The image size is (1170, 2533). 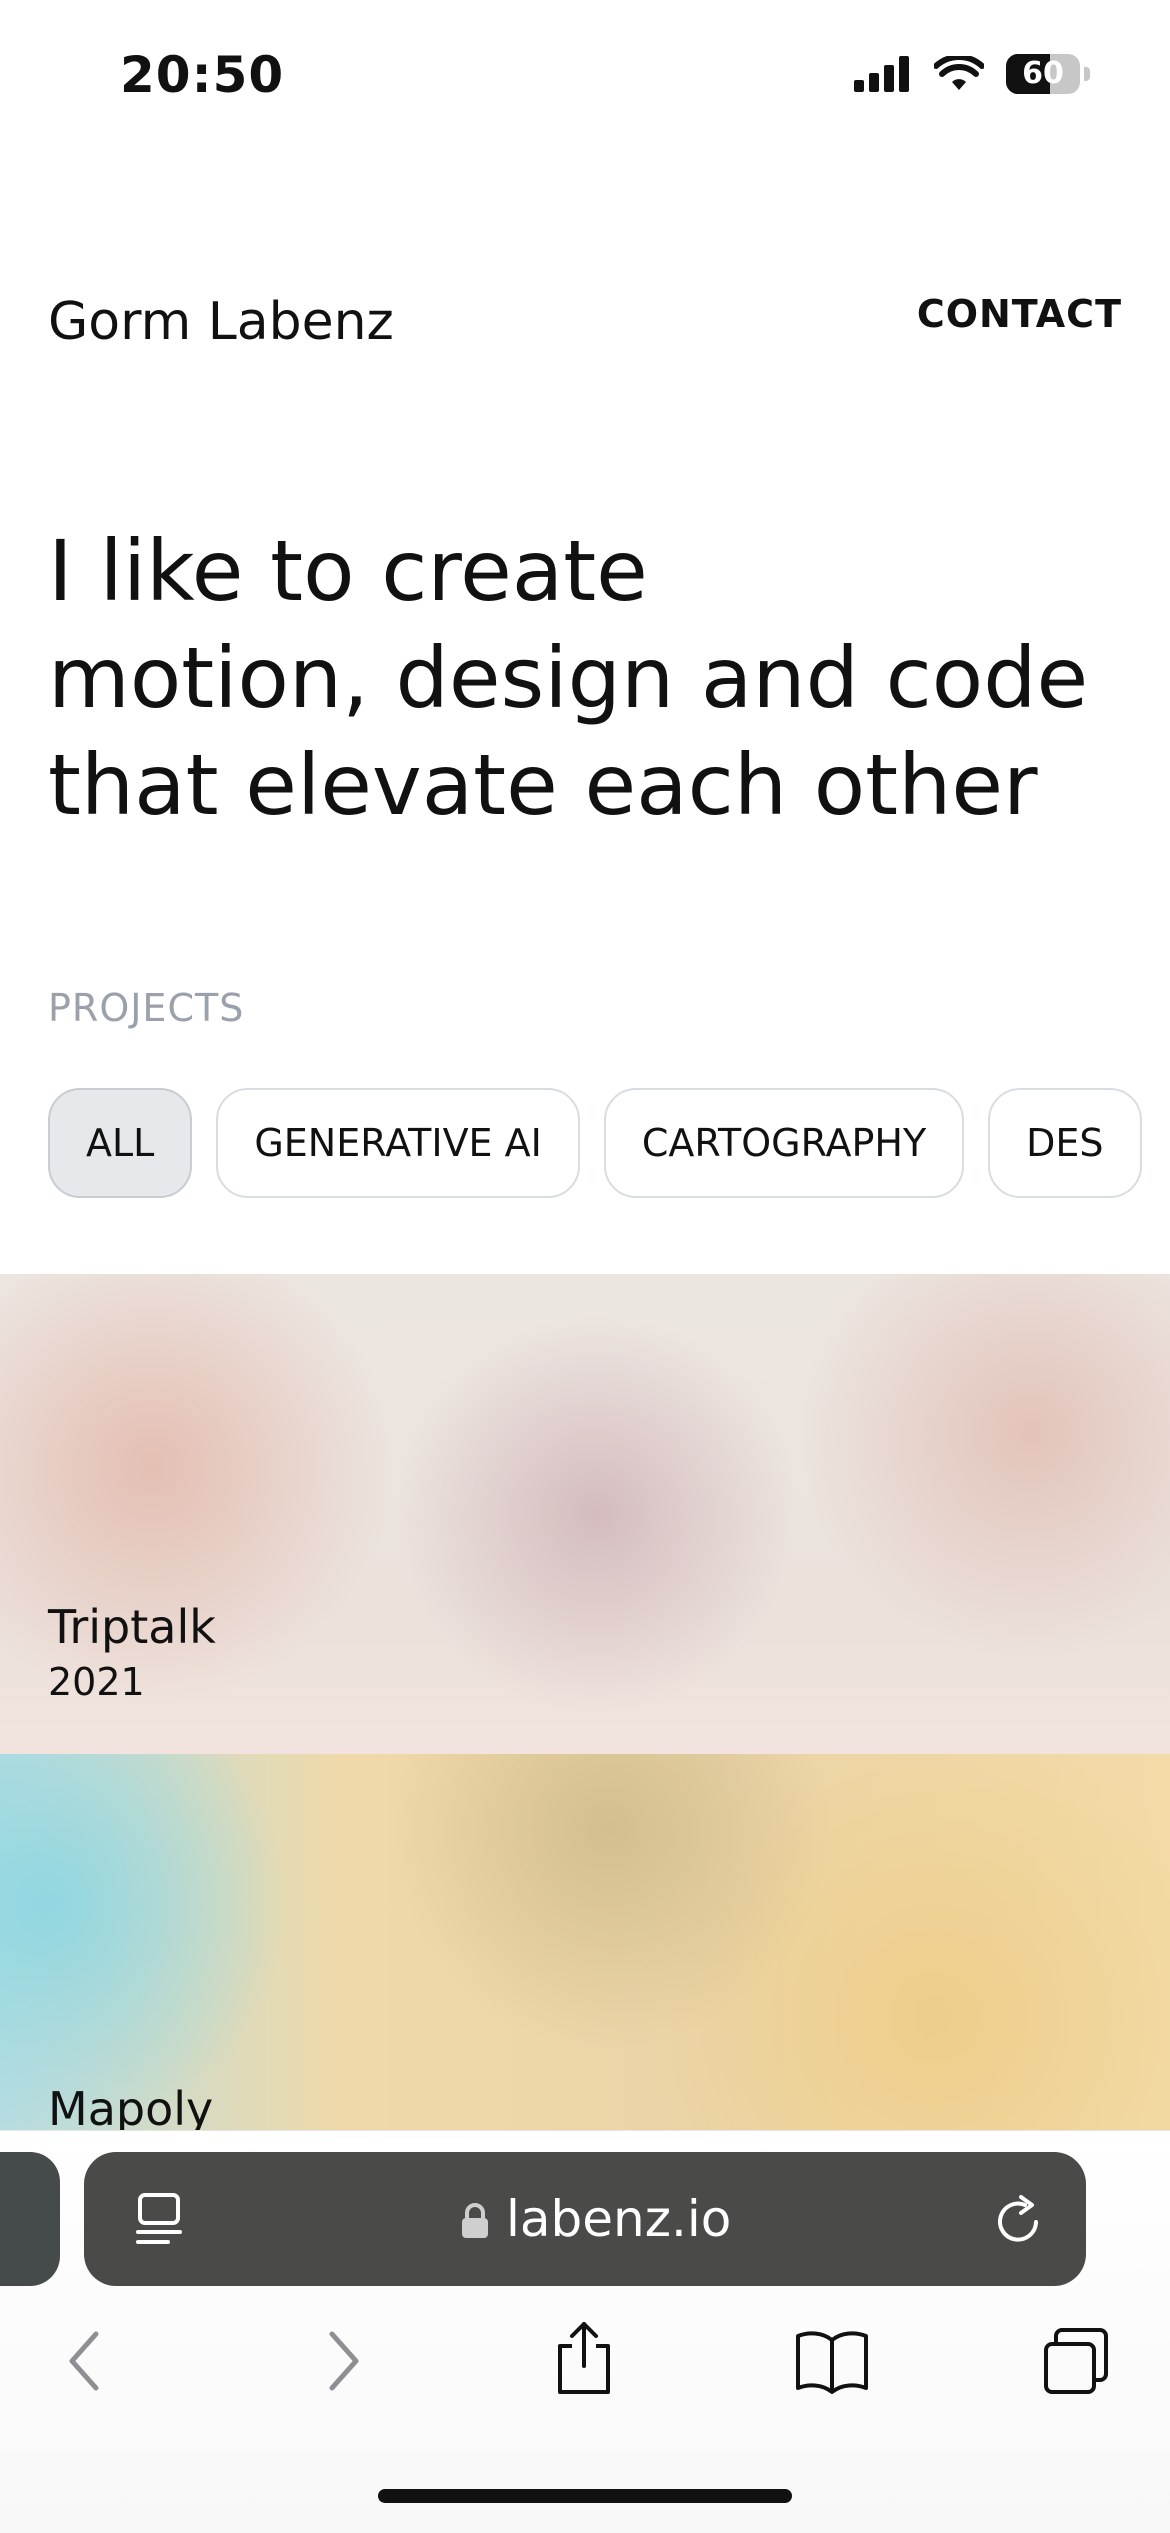 What do you see at coordinates (96, 1682) in the screenshot?
I see `project-year: 2021` at bounding box center [96, 1682].